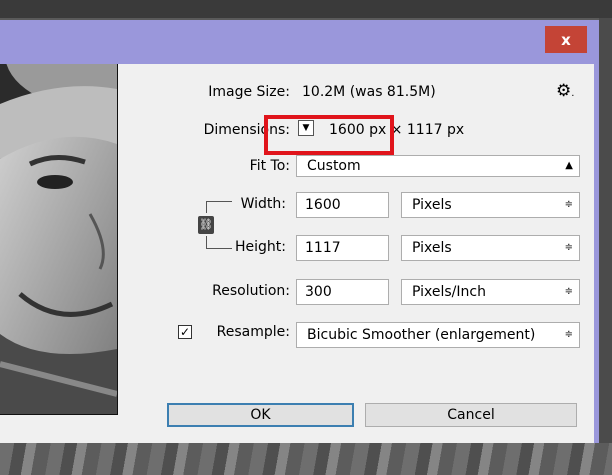 The image size is (612, 475). I want to click on resample-method-select: Bicubic Smoother (enlargement) ≑, so click(438, 335).